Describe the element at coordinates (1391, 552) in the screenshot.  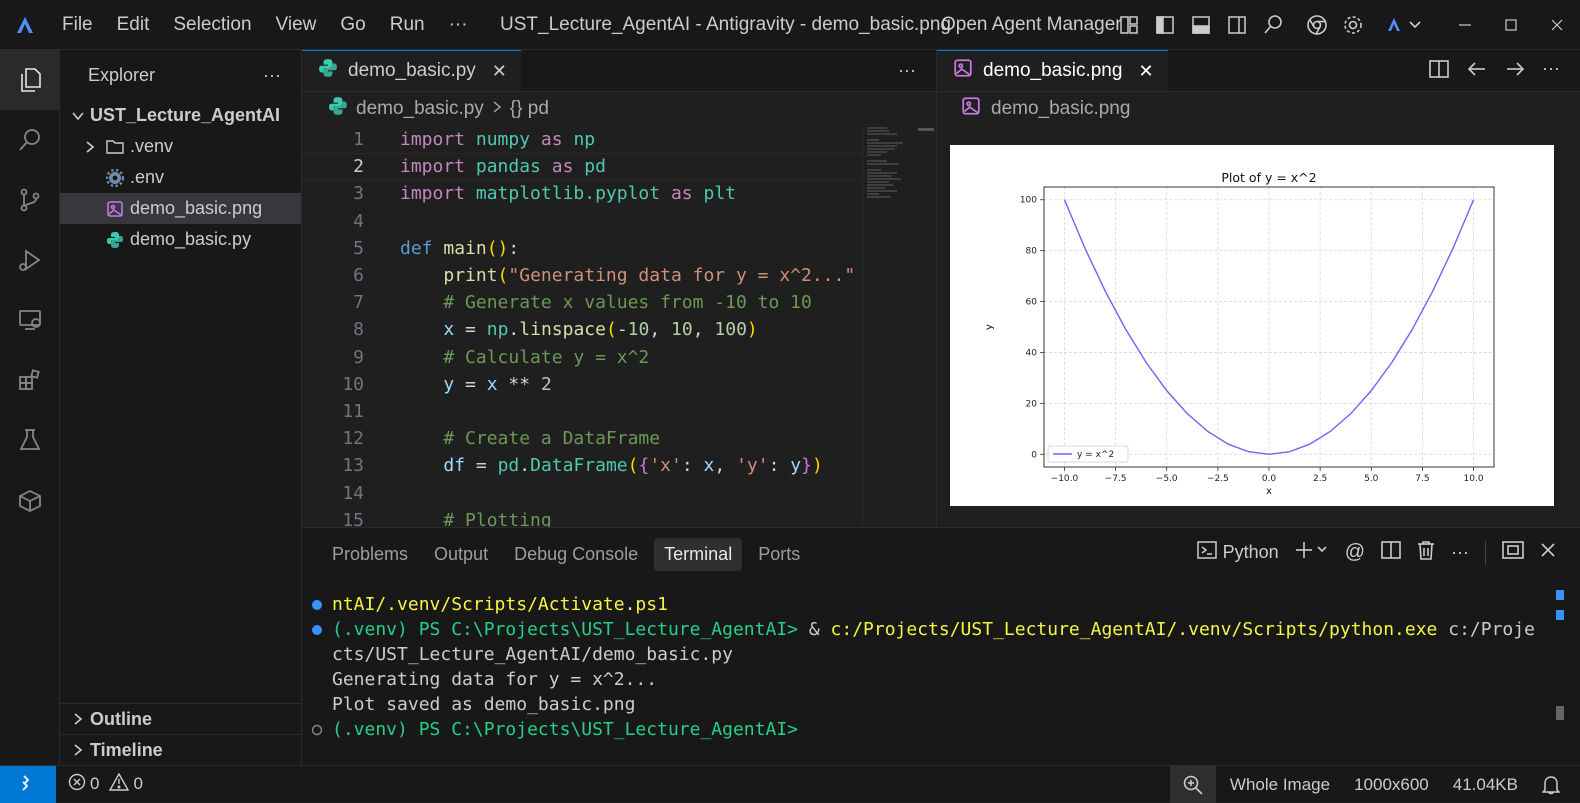
I see `split-terminal-icon` at that location.